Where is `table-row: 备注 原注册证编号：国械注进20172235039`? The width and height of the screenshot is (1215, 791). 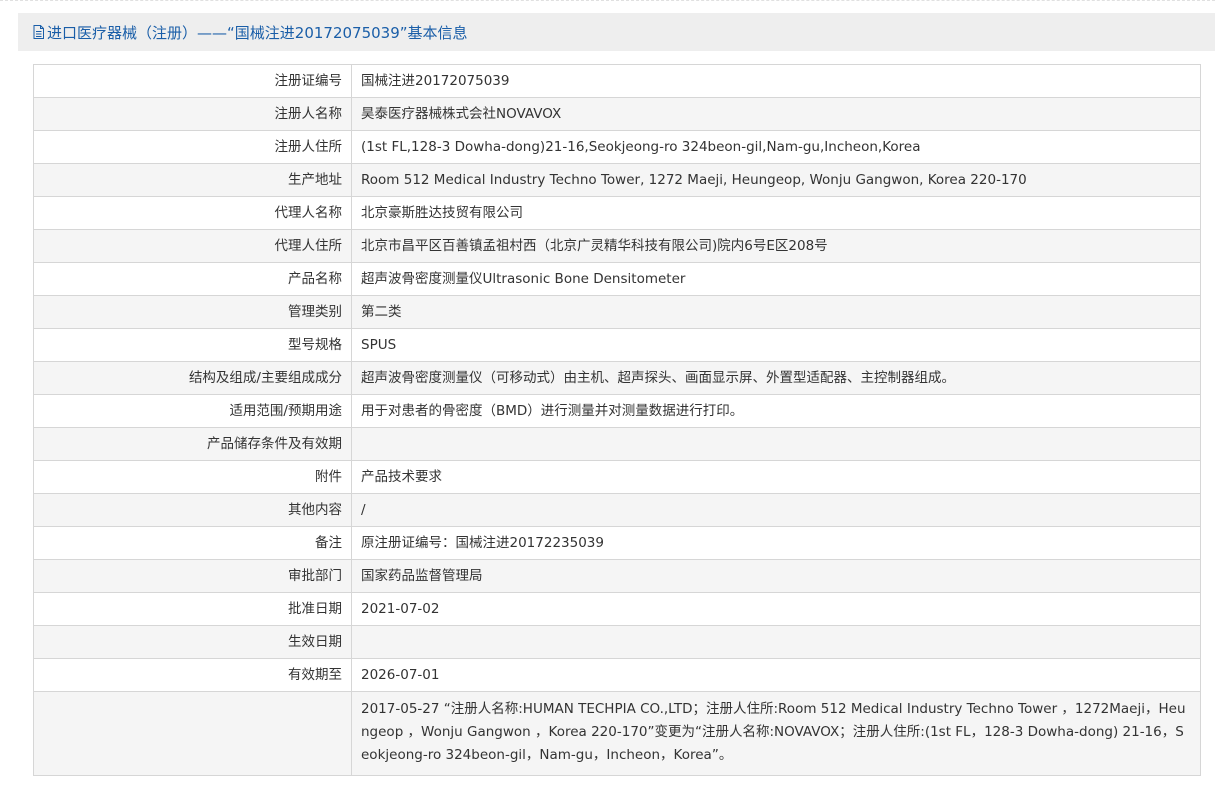
table-row: 备注 原注册证编号：国械注进20172235039 is located at coordinates (617, 543).